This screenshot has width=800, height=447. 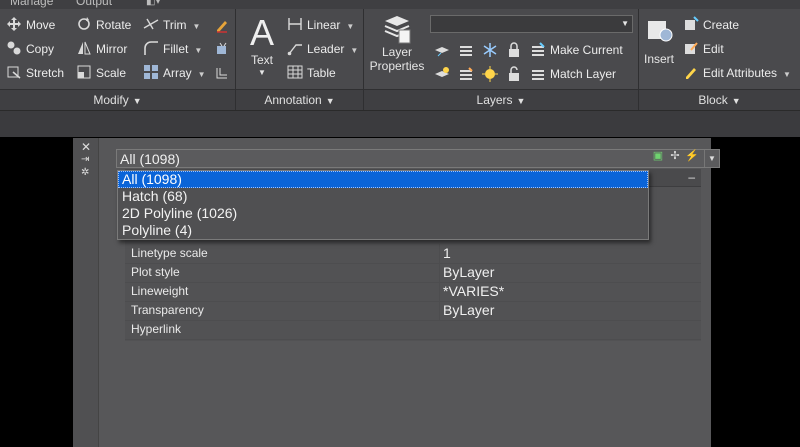 What do you see at coordinates (413, 330) in the screenshot?
I see `property-row: Hyperlink` at bounding box center [413, 330].